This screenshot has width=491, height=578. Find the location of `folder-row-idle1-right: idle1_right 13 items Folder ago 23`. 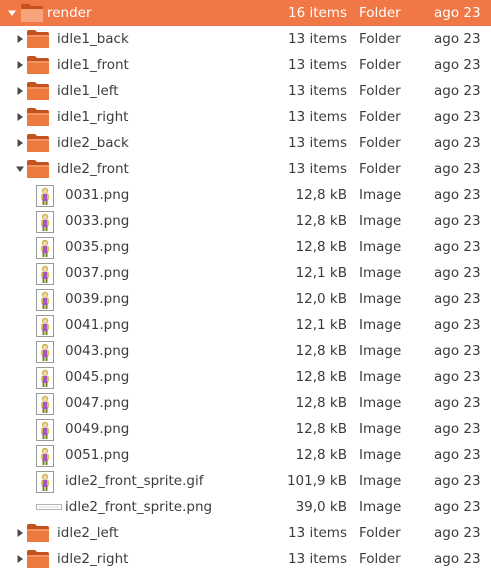

folder-row-idle1-right: idle1_right 13 items Folder ago 23 is located at coordinates (245, 117).